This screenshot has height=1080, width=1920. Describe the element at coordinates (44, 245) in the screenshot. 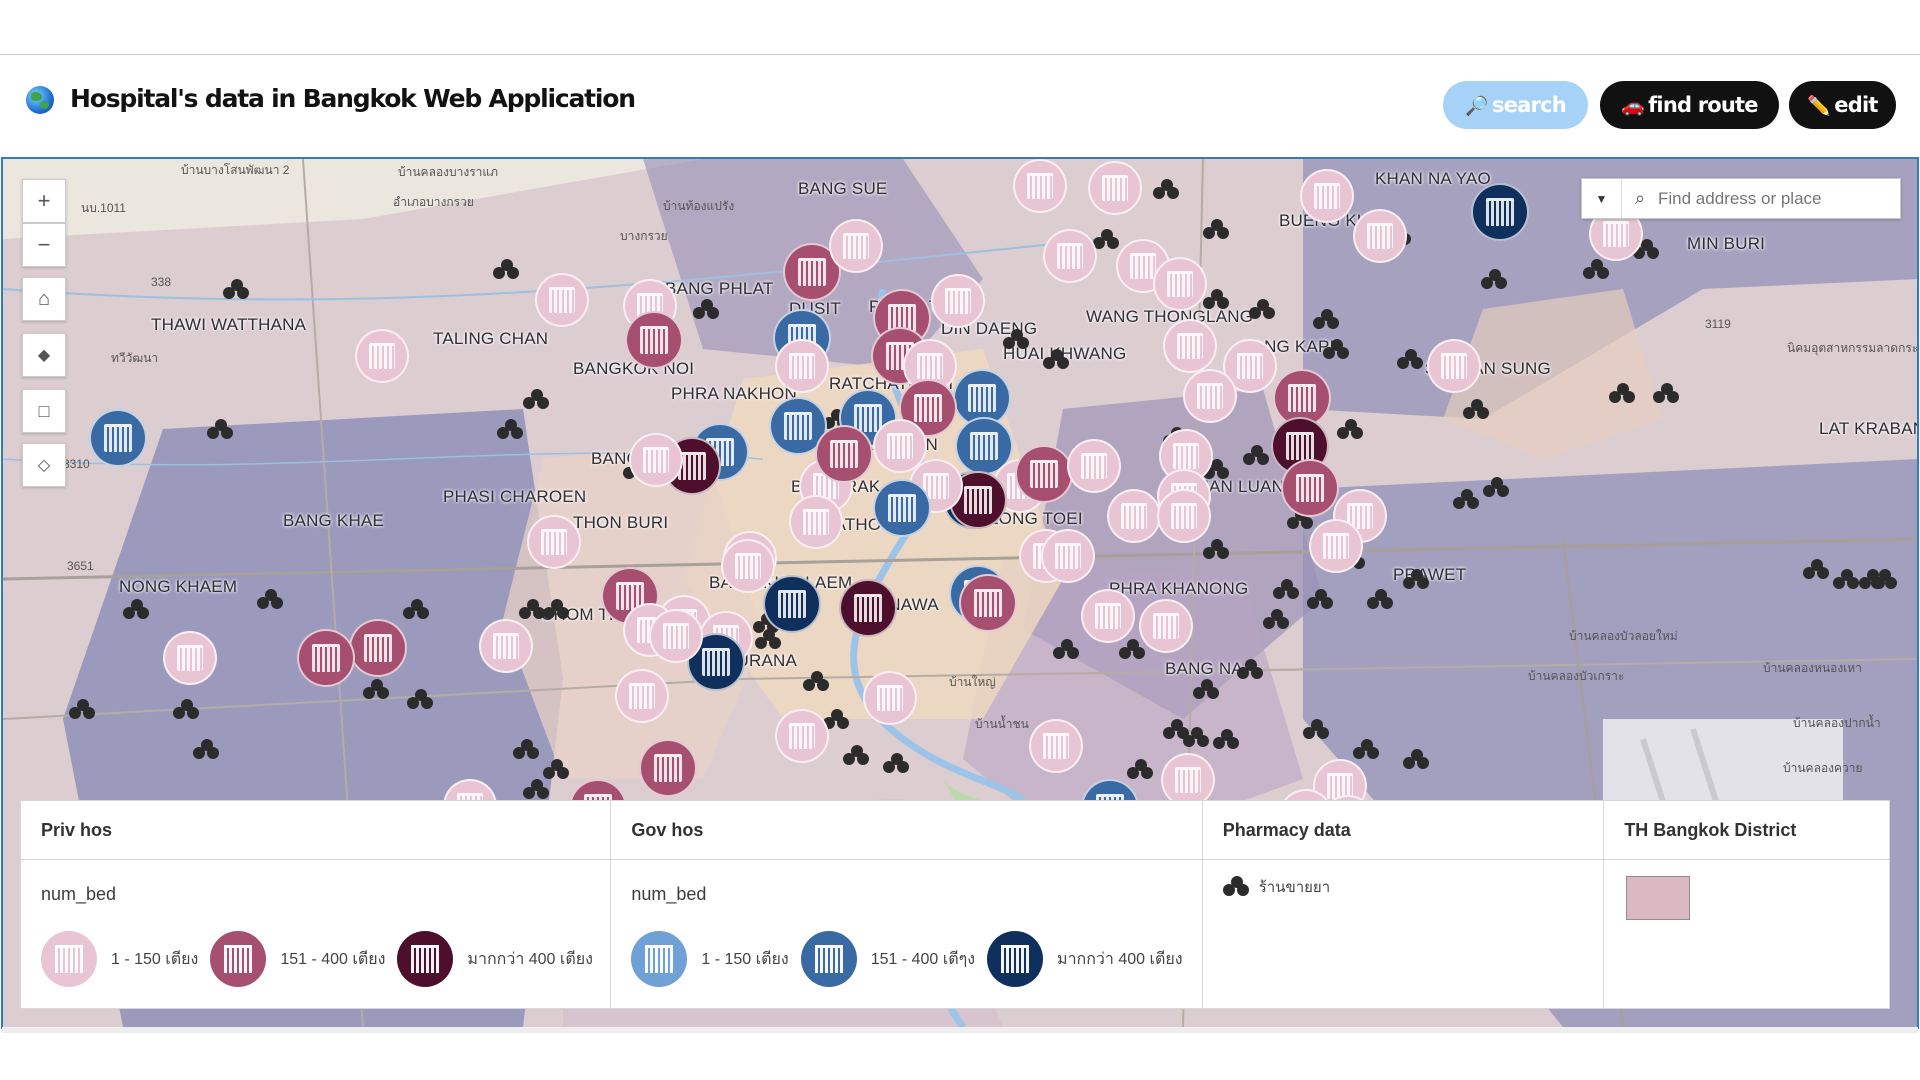

I see `zoom-out-button: −` at that location.